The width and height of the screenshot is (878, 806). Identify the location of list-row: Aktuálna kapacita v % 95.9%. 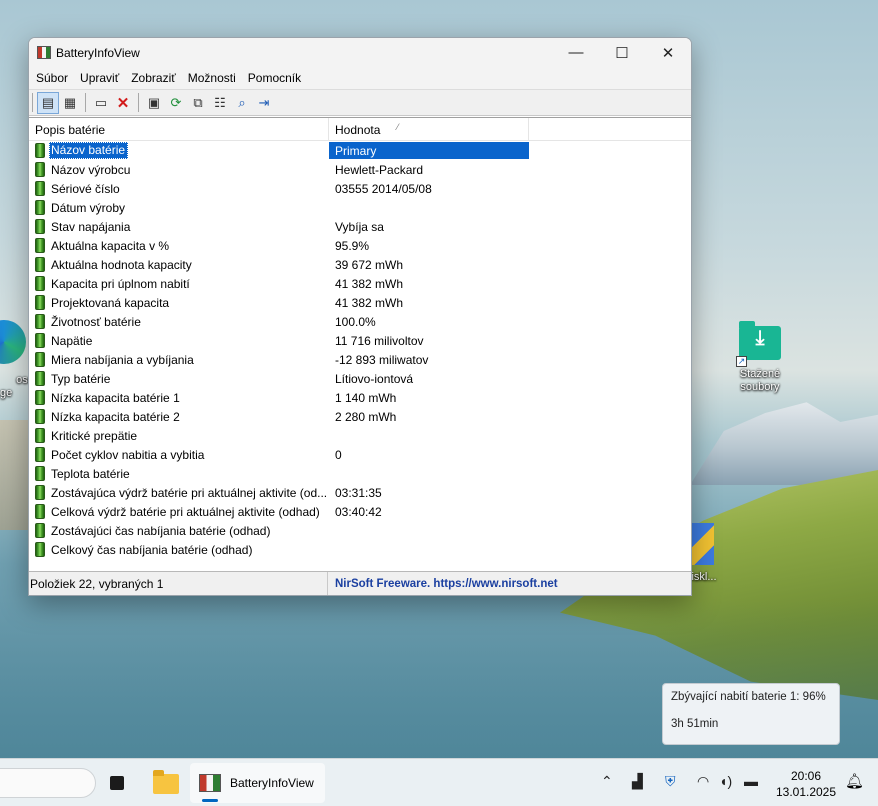
(360, 245).